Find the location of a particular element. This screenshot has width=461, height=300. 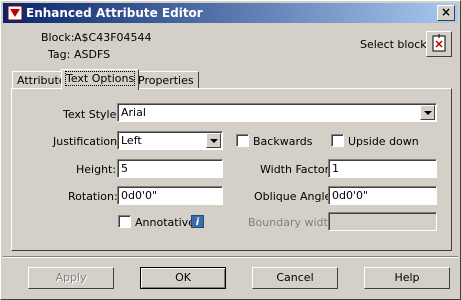

annotative-label: Annotative is located at coordinates (165, 222).